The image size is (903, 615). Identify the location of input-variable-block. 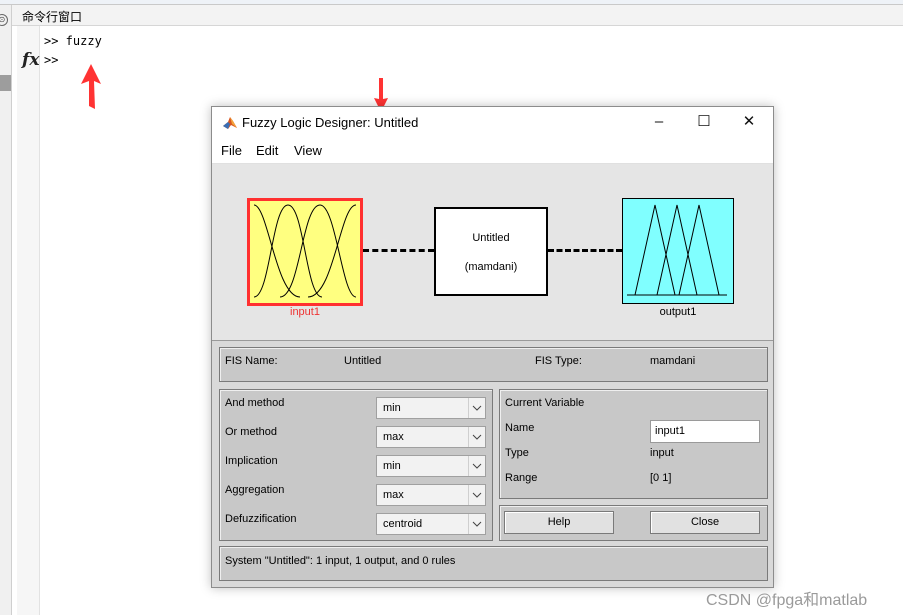
(305, 252).